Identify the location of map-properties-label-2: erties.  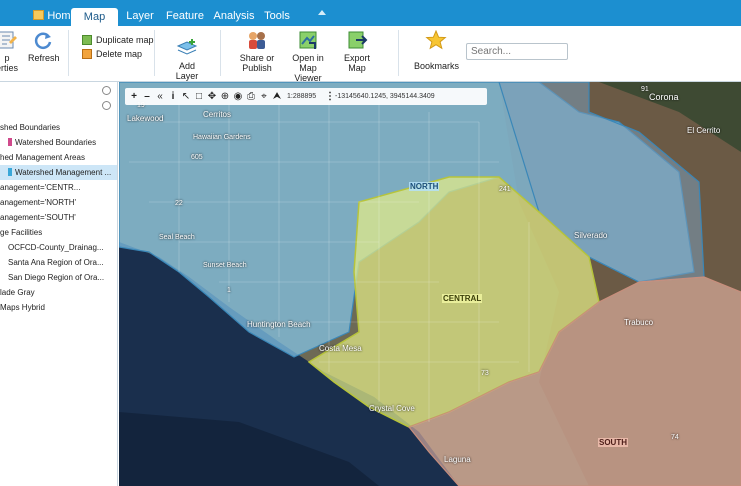
(9, 68).